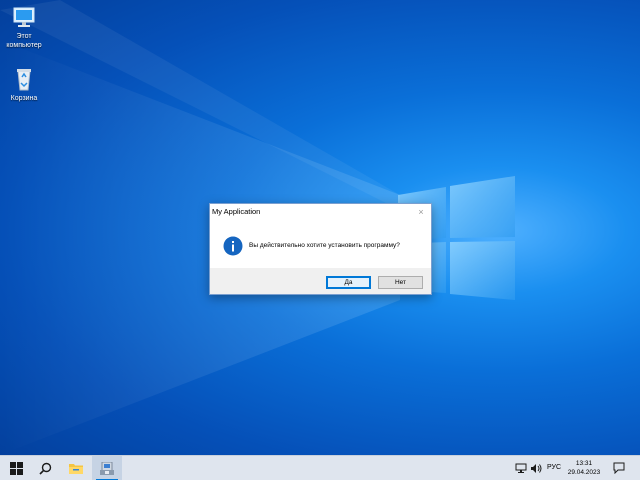 Image resolution: width=640 pixels, height=480 pixels. What do you see at coordinates (320, 467) in the screenshot?
I see `taskbar: РУС 13:31 29.04.2023` at bounding box center [320, 467].